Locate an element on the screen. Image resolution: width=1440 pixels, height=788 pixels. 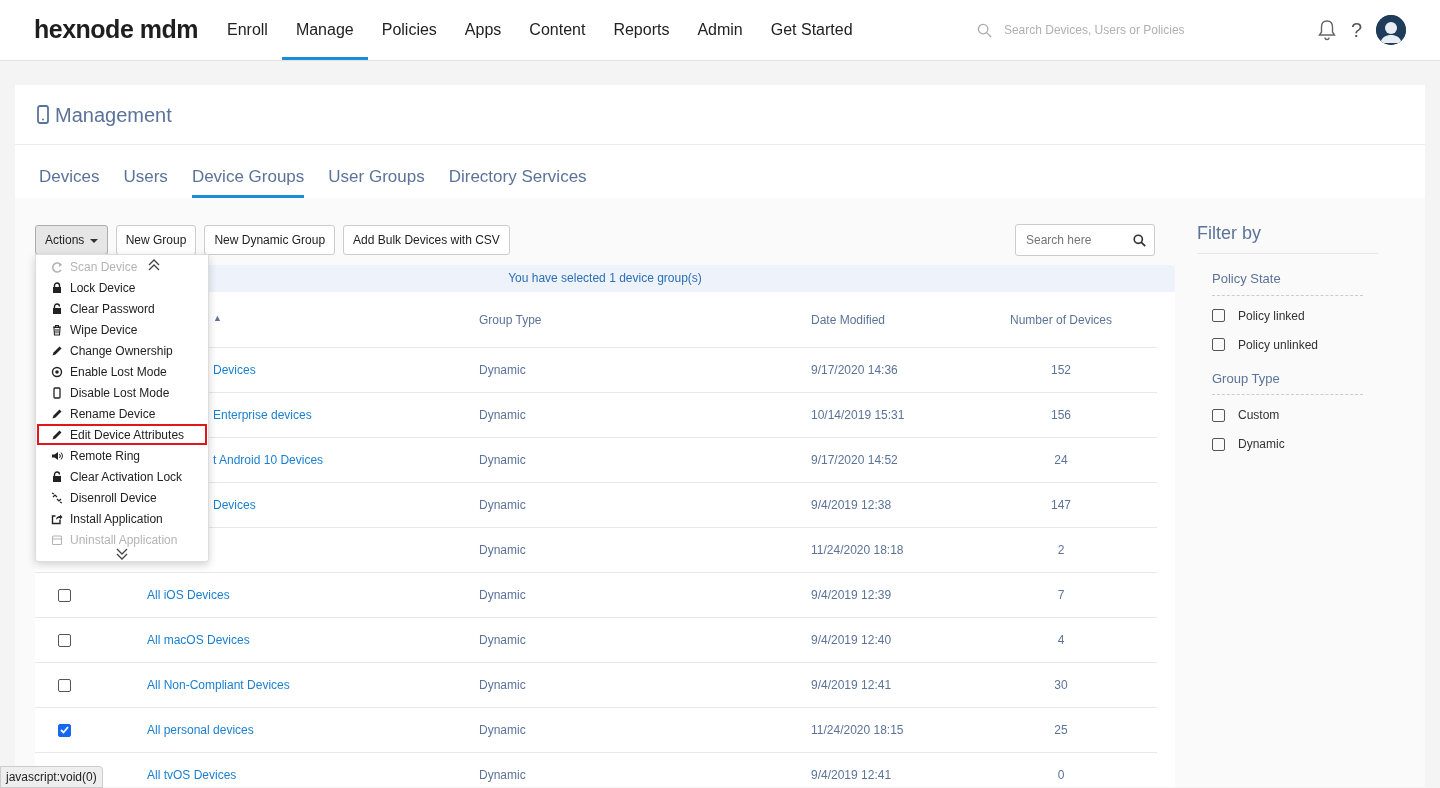
target-icon is located at coordinates (57, 371).